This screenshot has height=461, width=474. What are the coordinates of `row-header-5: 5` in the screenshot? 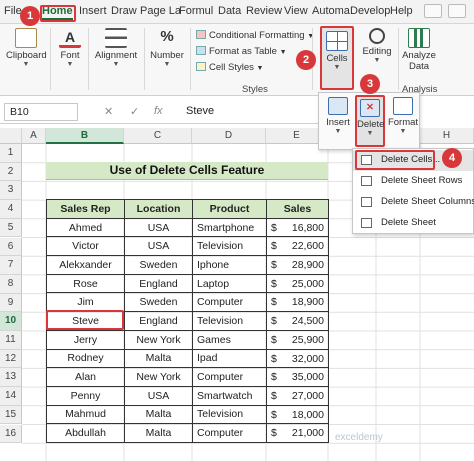 It's located at (11, 228).